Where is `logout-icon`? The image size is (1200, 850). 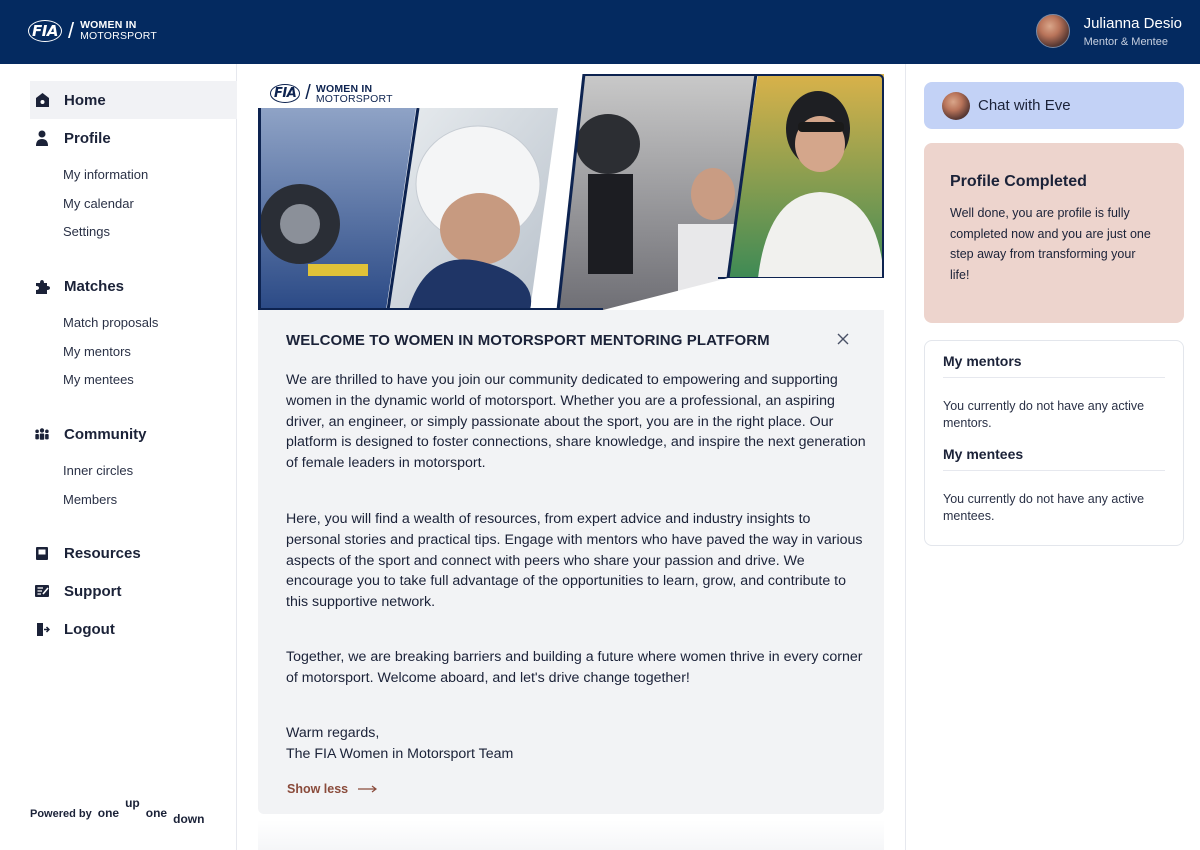
logout-icon is located at coordinates (42, 629).